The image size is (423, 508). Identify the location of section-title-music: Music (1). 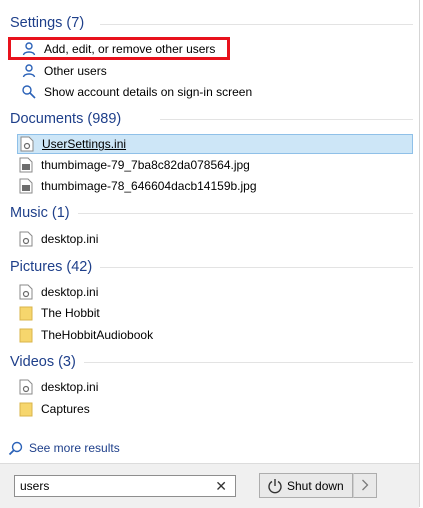
(40, 213).